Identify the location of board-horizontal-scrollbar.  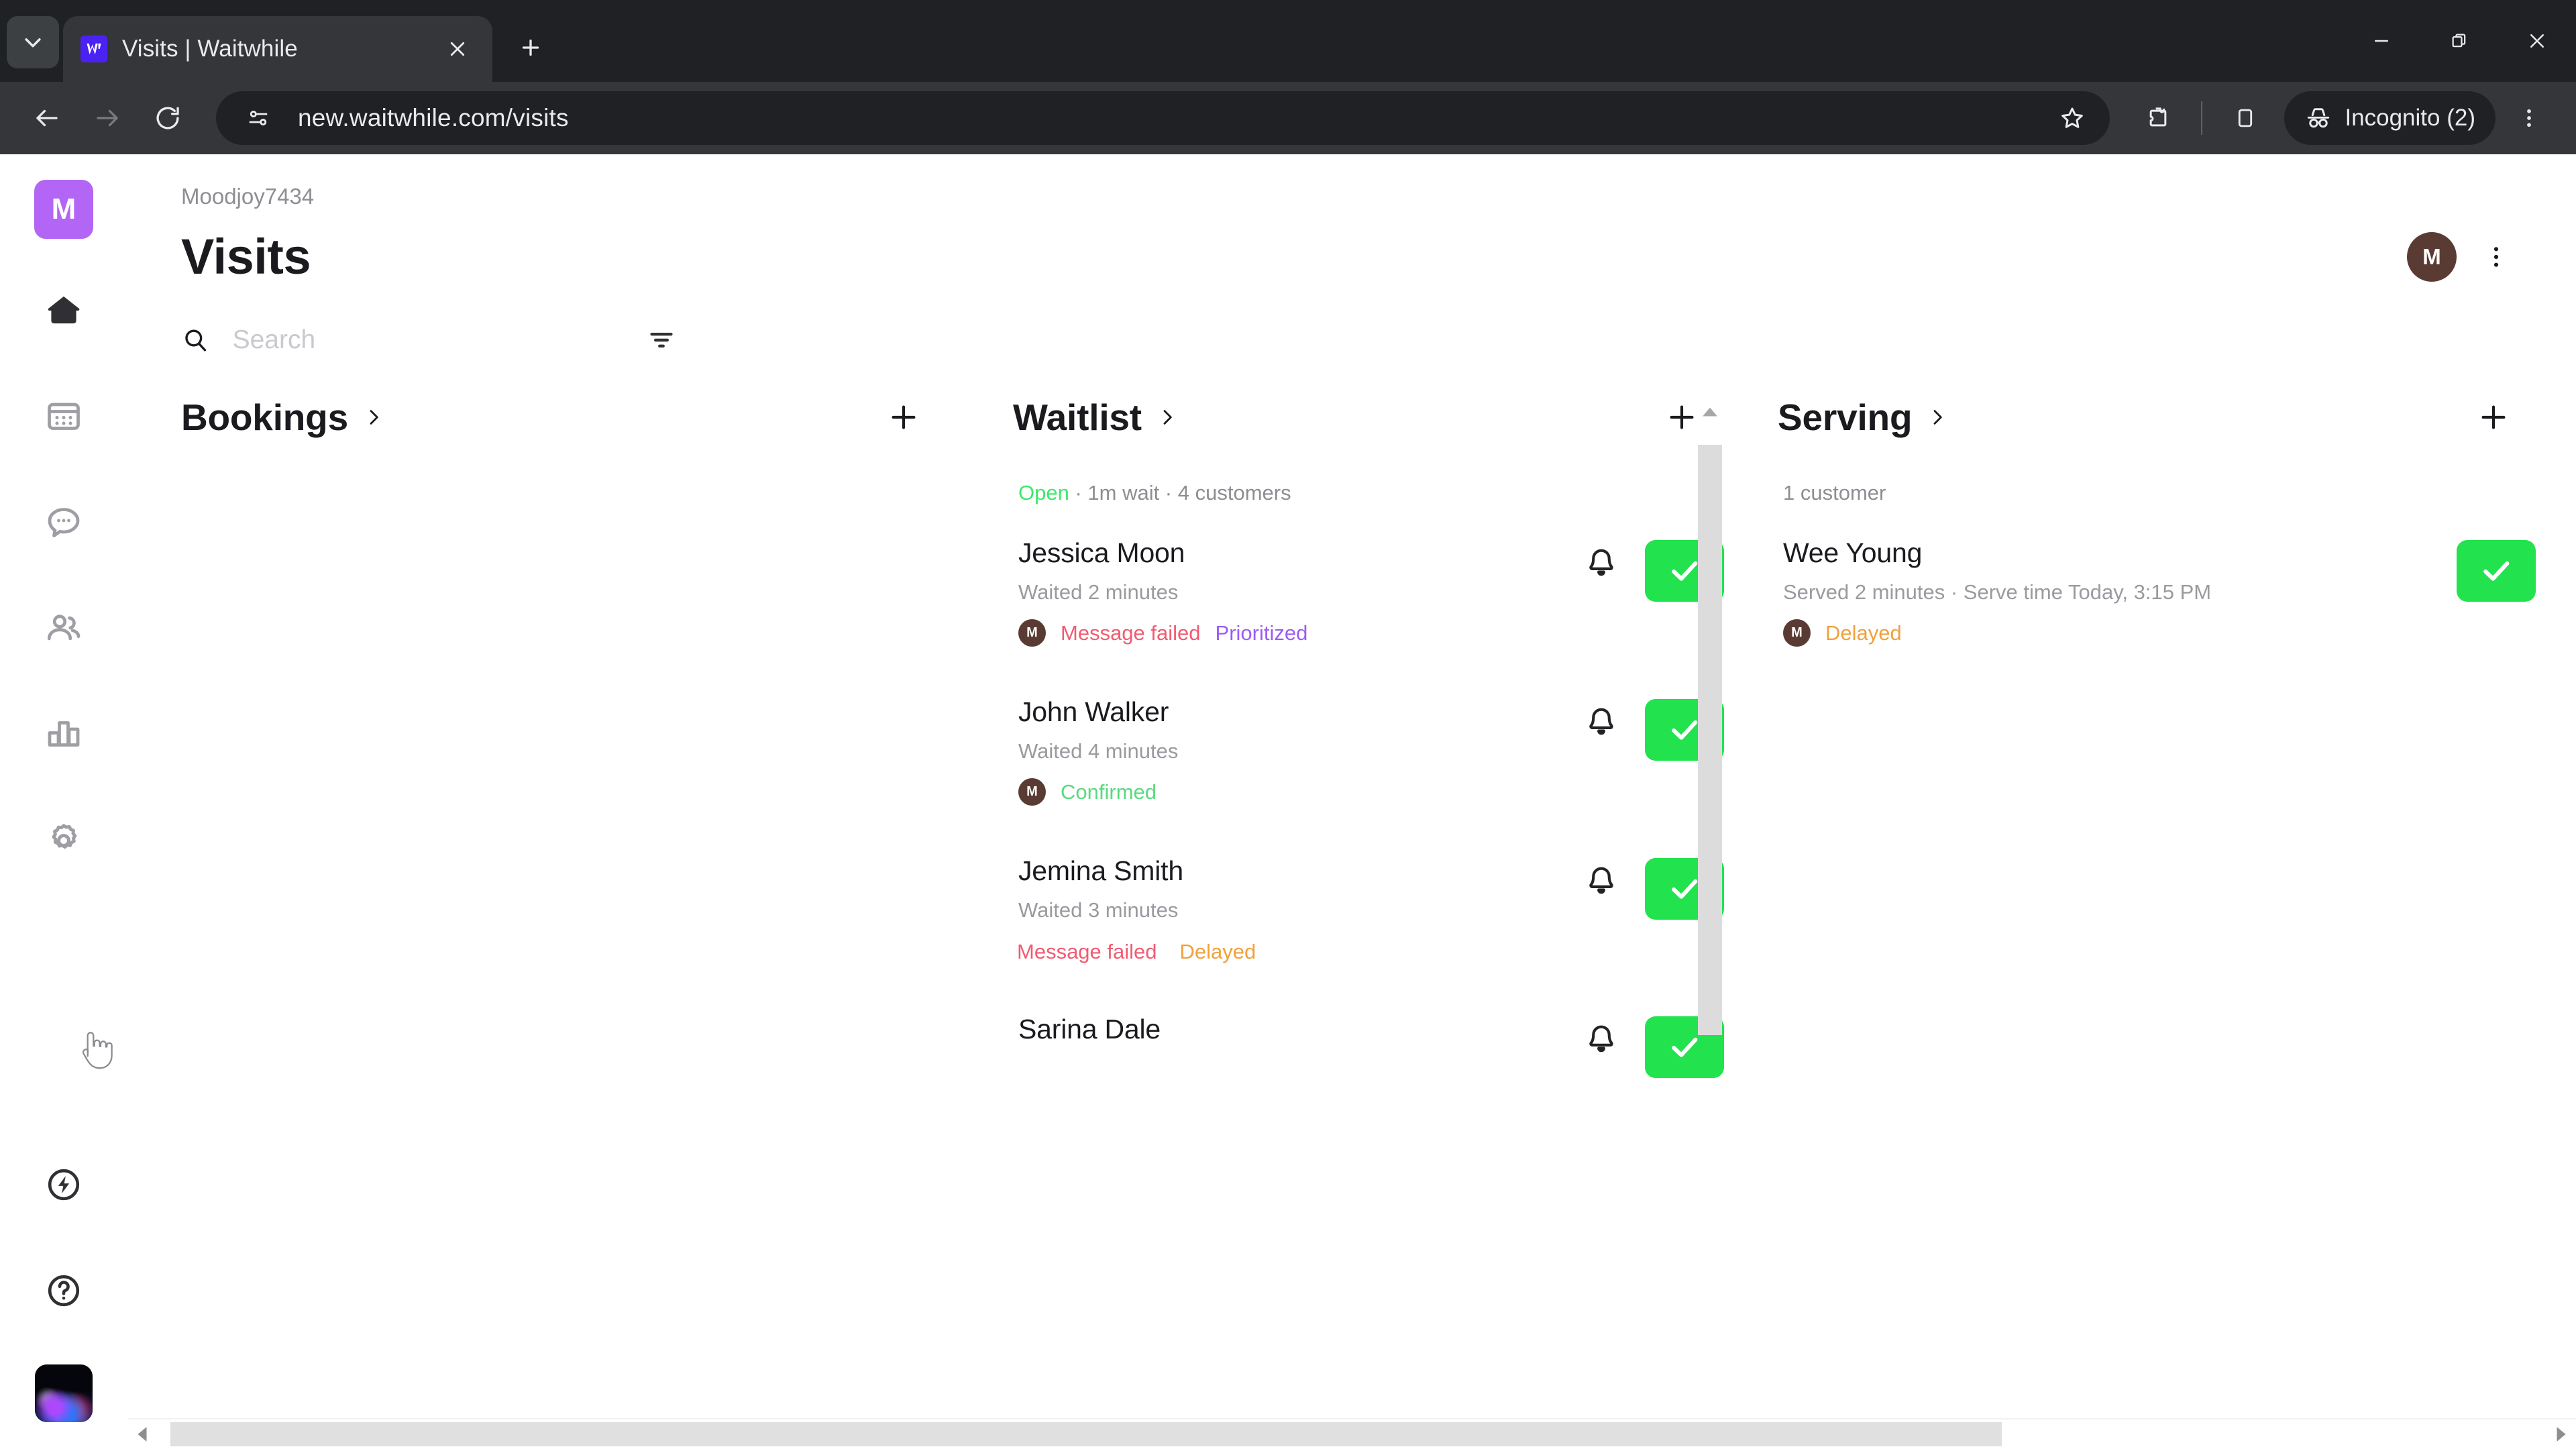
(1351, 1434).